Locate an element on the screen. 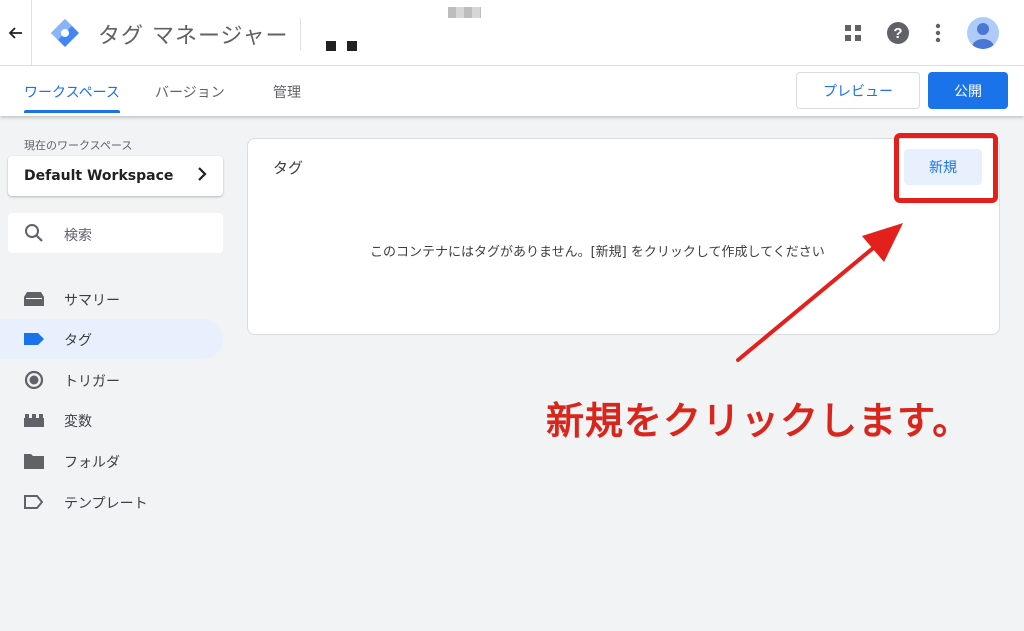  annotation-text: 新規をクリックします。 is located at coordinates (759, 421).